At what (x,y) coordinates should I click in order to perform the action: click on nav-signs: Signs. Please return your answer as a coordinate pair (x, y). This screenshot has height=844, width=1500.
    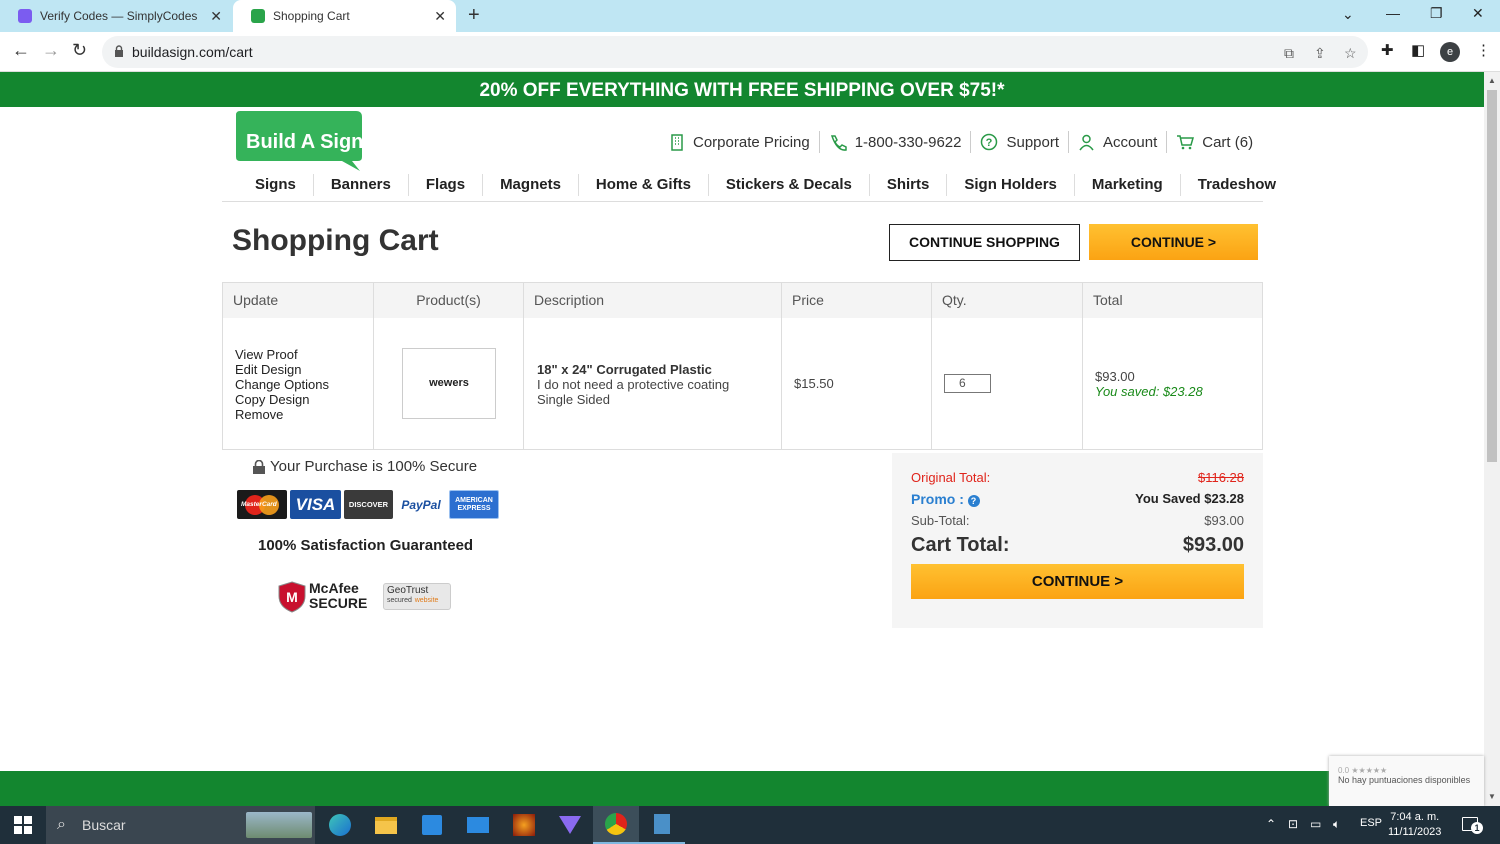
    Looking at the image, I should click on (275, 185).